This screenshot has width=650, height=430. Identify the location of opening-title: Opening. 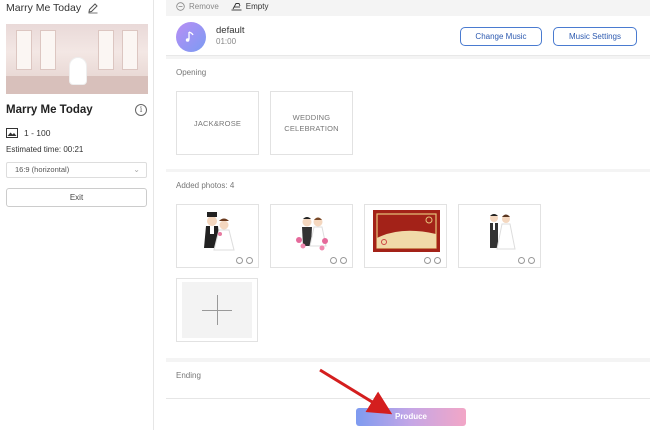
(191, 72).